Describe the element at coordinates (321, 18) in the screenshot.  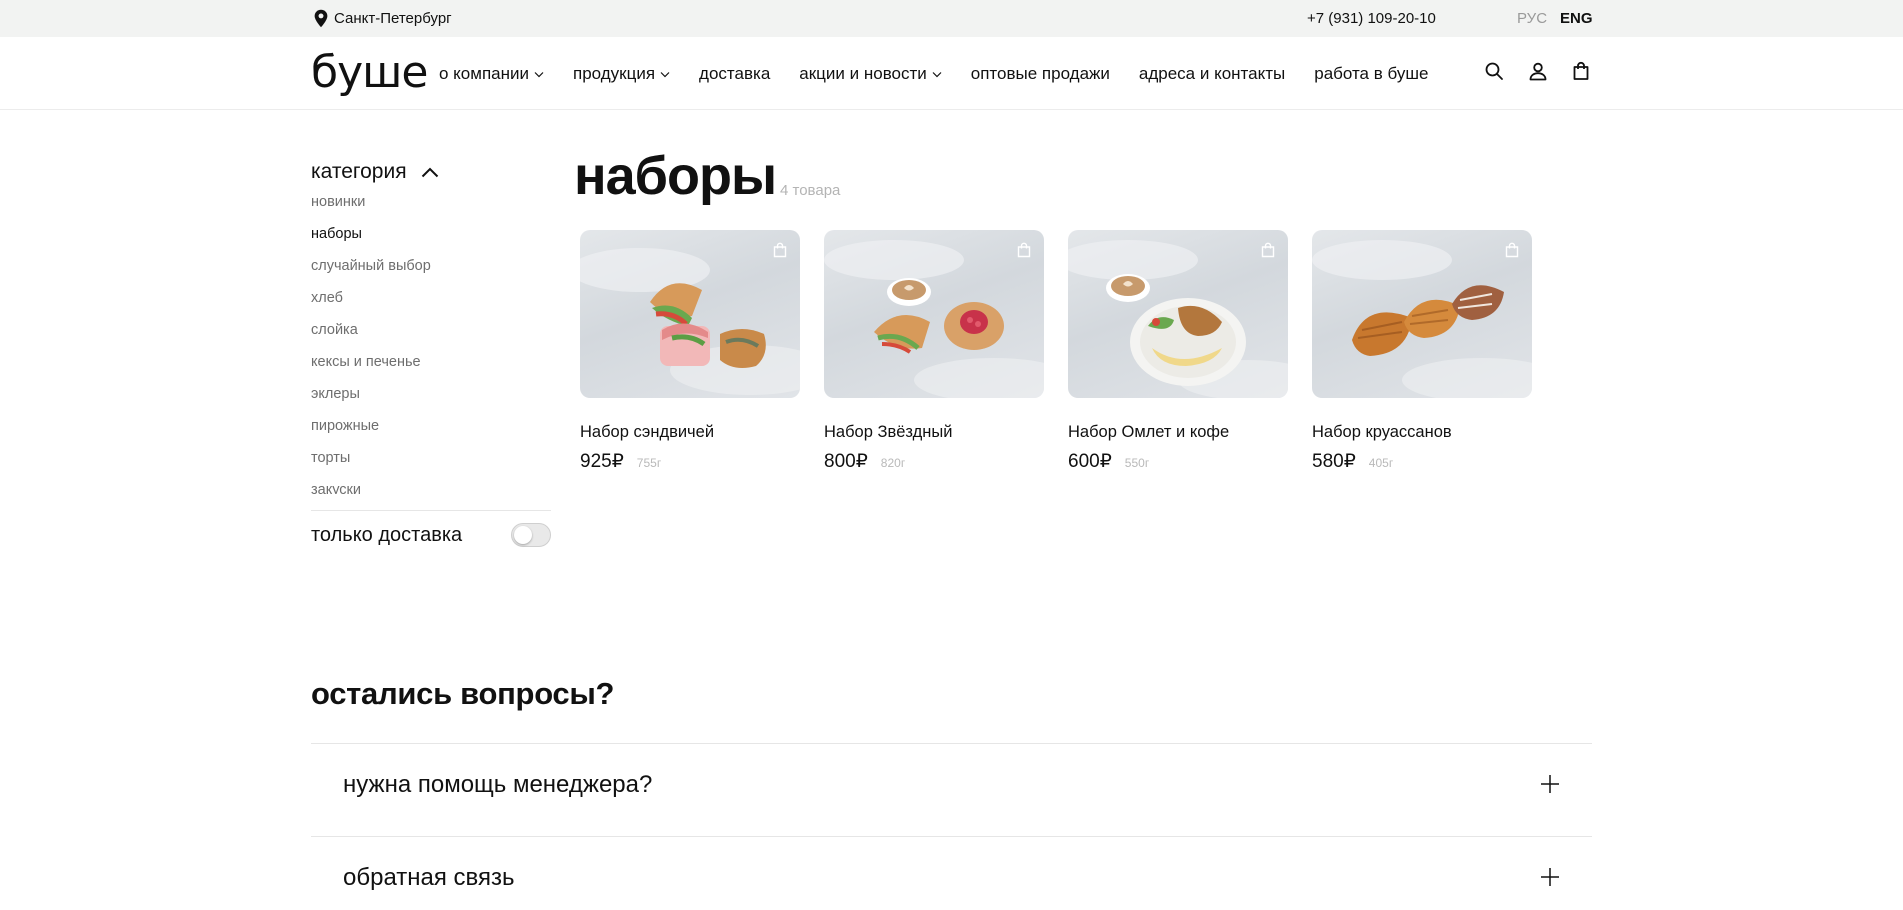
I see `location-pin-icon` at that location.